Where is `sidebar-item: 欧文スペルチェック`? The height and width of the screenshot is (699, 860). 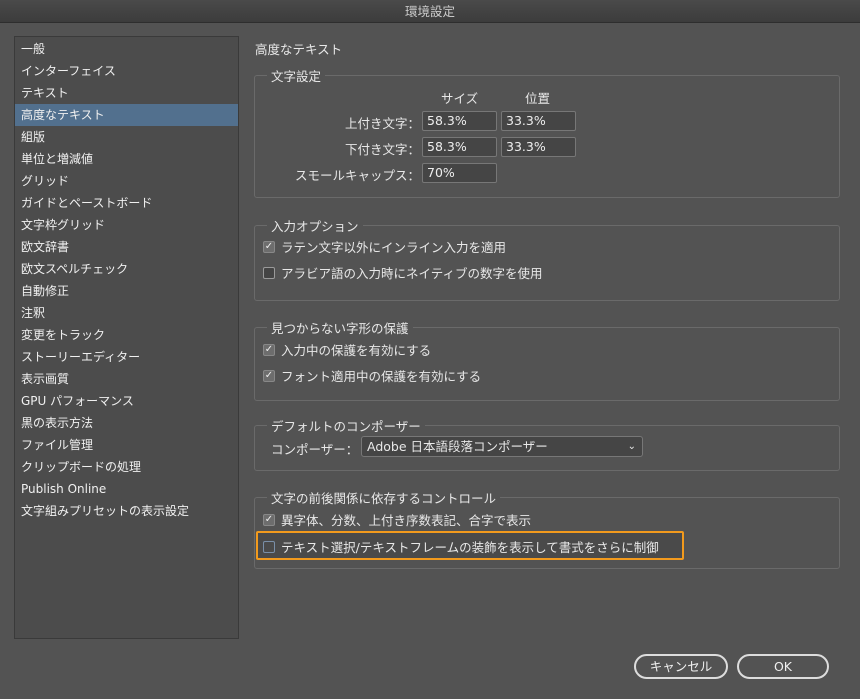
sidebar-item: 欧文スペルチェック is located at coordinates (126, 269).